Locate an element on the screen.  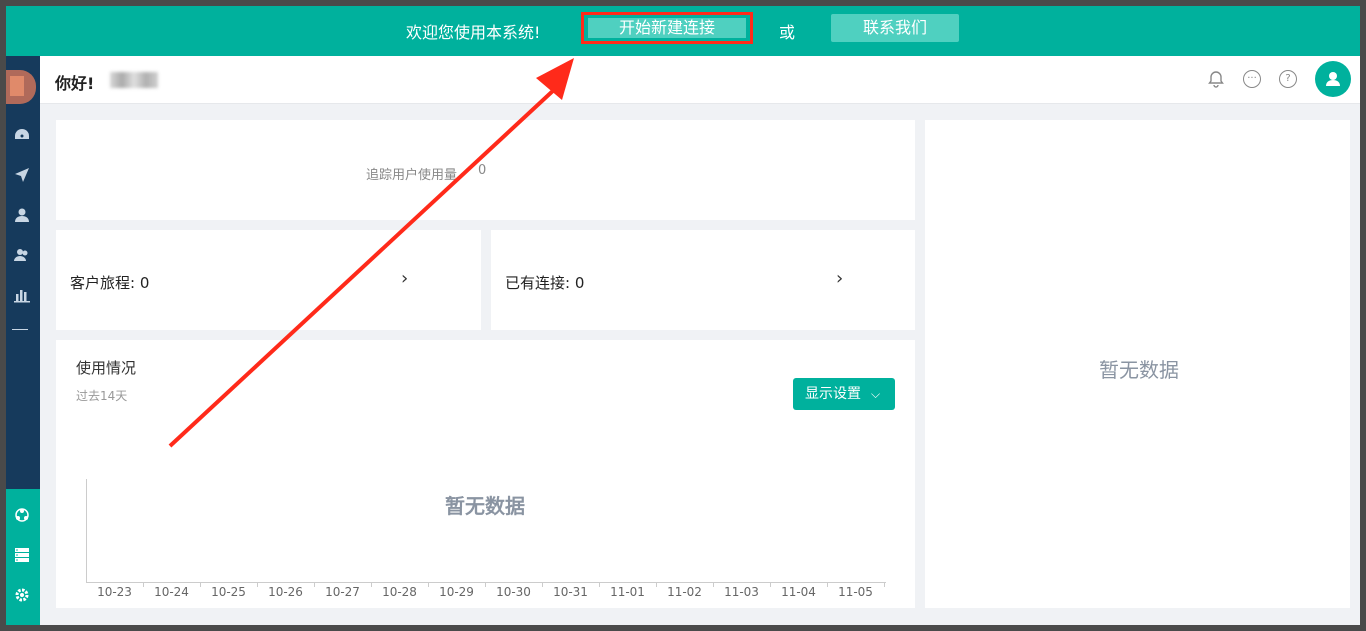
tracking-label: 追踪用户使用量 is located at coordinates (412, 175).